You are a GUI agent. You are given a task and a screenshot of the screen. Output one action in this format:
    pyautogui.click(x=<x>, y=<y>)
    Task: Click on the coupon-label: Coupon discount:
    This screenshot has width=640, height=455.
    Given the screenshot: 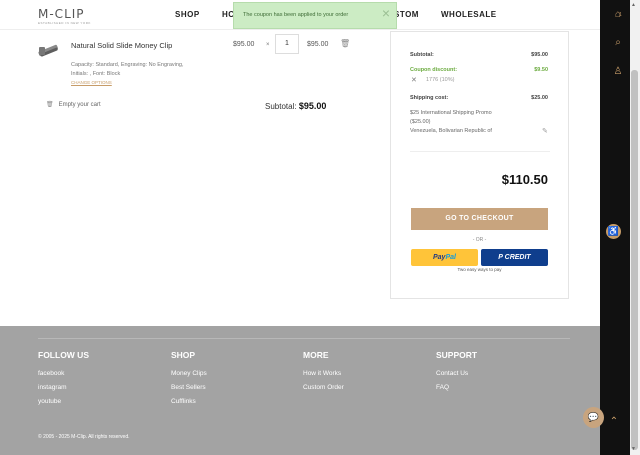 What is the action you would take?
    pyautogui.click(x=434, y=70)
    